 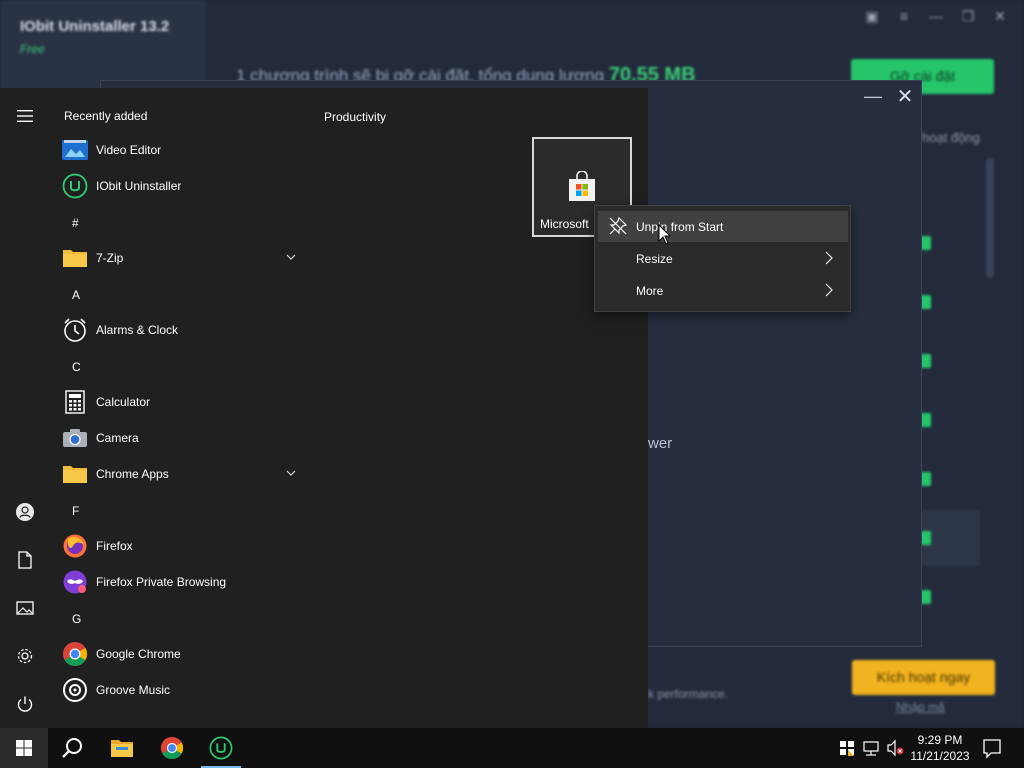 What do you see at coordinates (139, 186) in the screenshot?
I see `app-label: IObit Uninstaller` at bounding box center [139, 186].